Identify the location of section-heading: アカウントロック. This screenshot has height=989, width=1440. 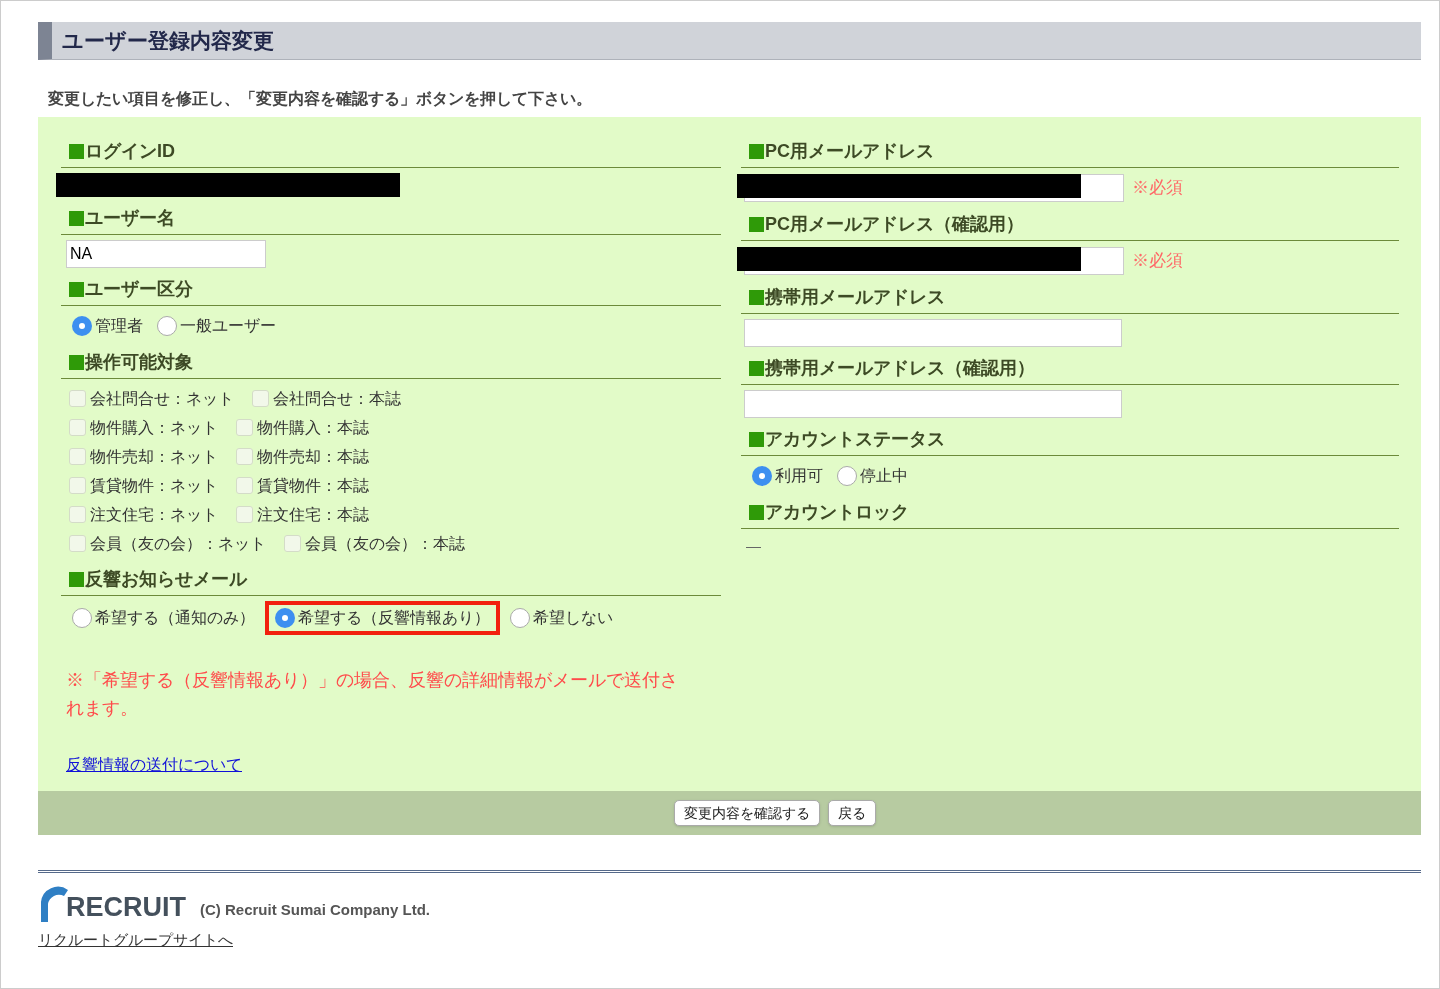
(837, 512).